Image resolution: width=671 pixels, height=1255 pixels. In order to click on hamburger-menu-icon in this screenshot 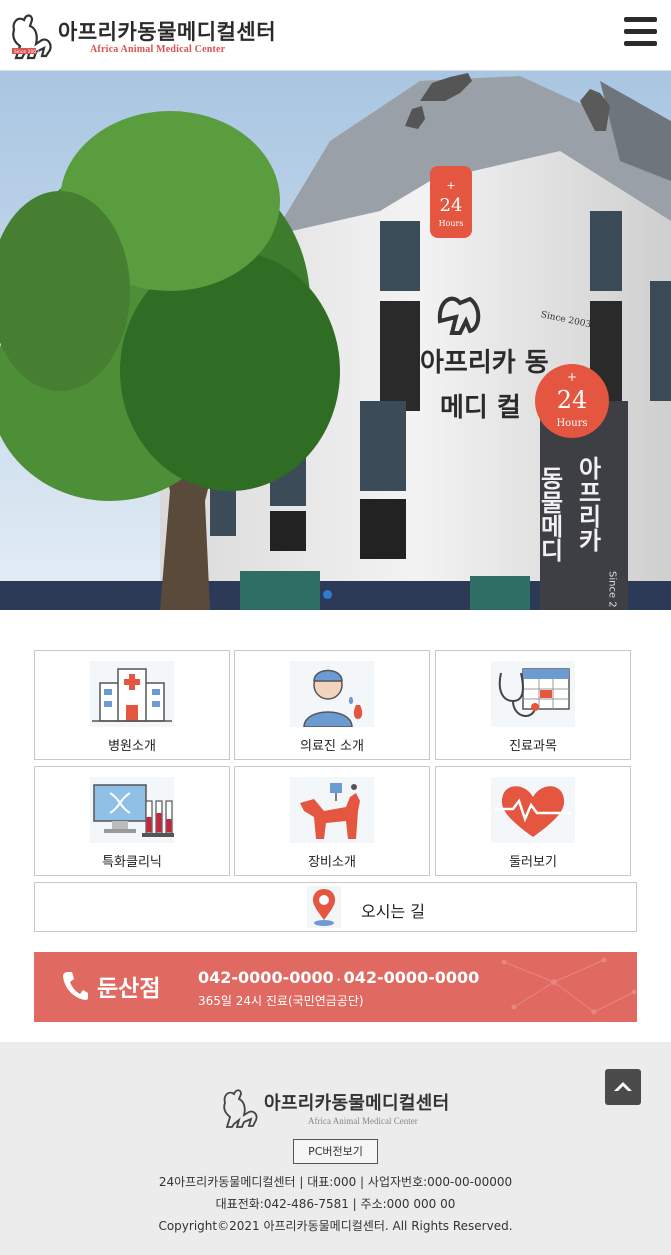, I will do `click(640, 33)`.